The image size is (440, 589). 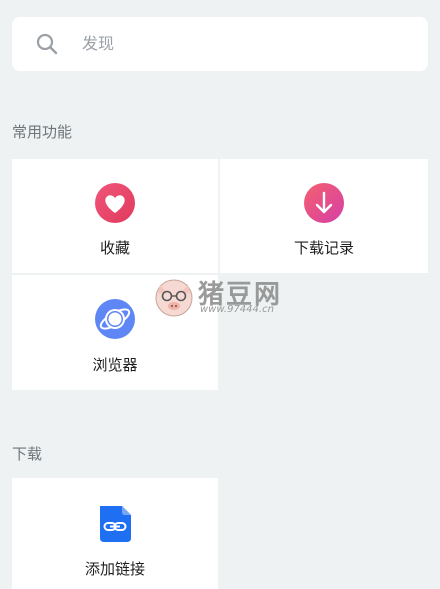 I want to click on download-history-label: 下载记录, so click(x=323, y=248).